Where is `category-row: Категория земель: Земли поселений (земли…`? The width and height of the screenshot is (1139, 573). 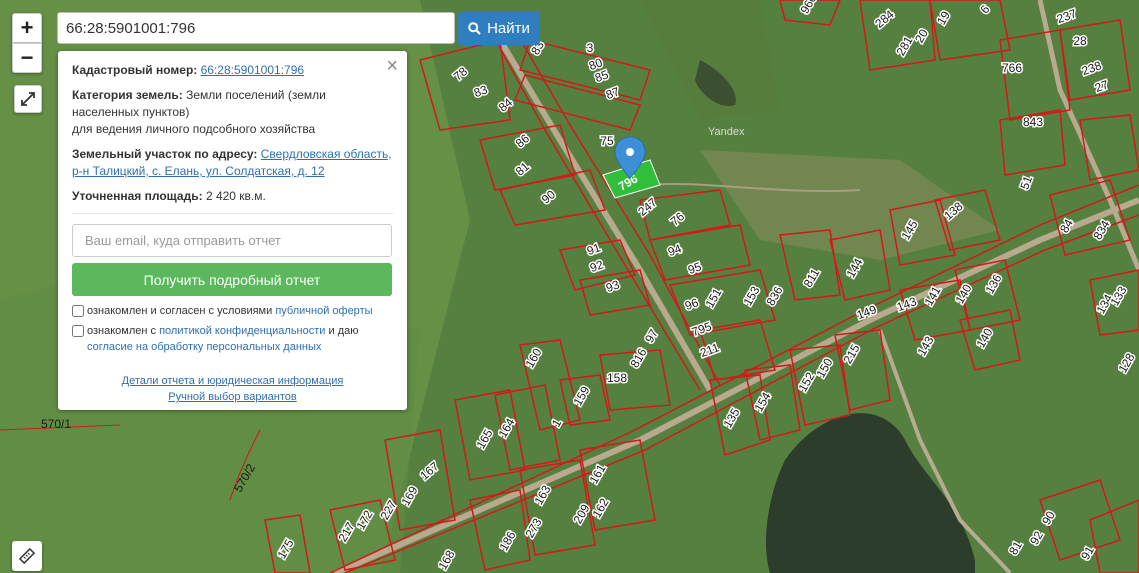
category-row: Категория земель: Земли поселений (земли… is located at coordinates (232, 112).